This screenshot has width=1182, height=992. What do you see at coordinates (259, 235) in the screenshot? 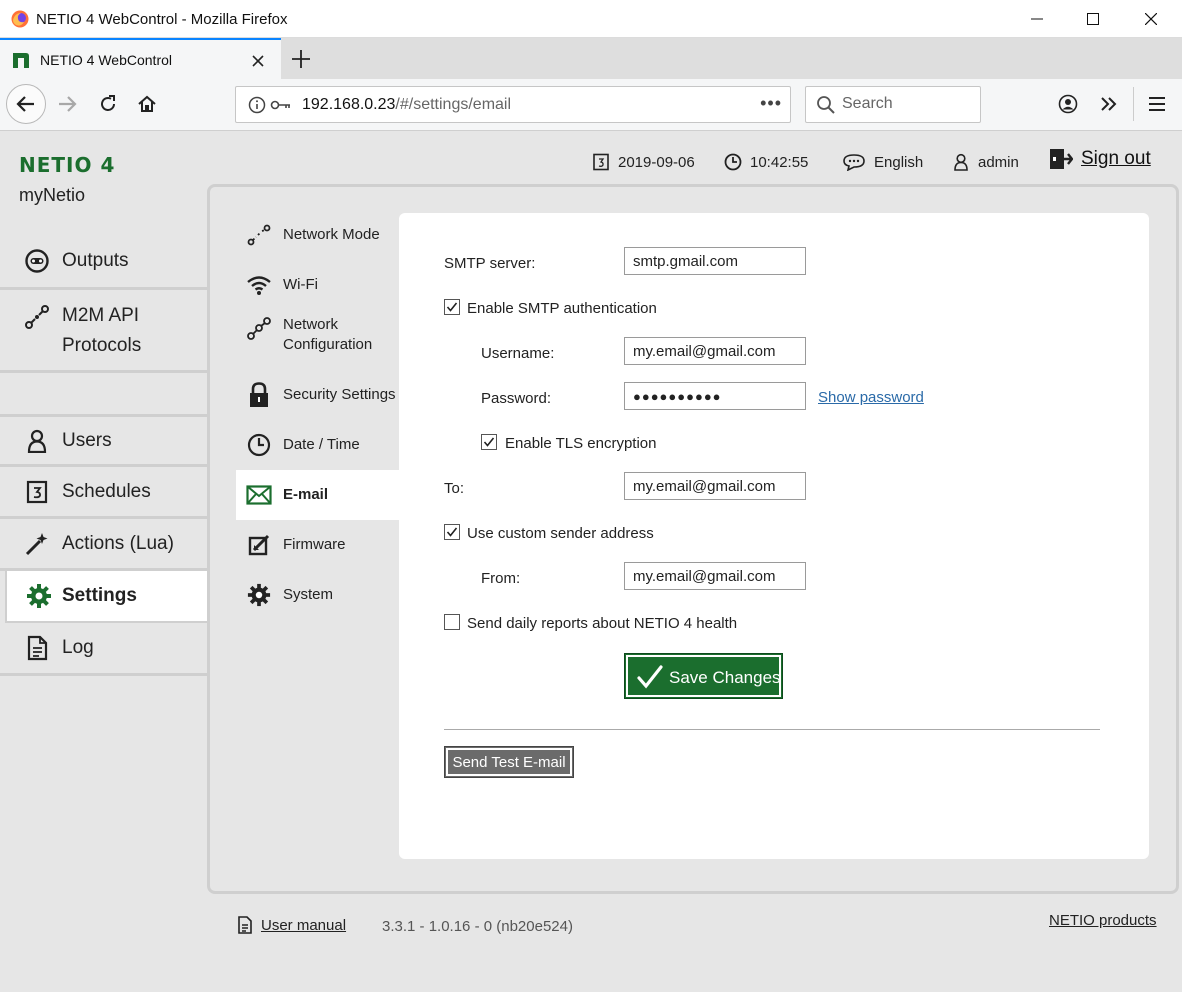
I see `network-mode-icon` at bounding box center [259, 235].